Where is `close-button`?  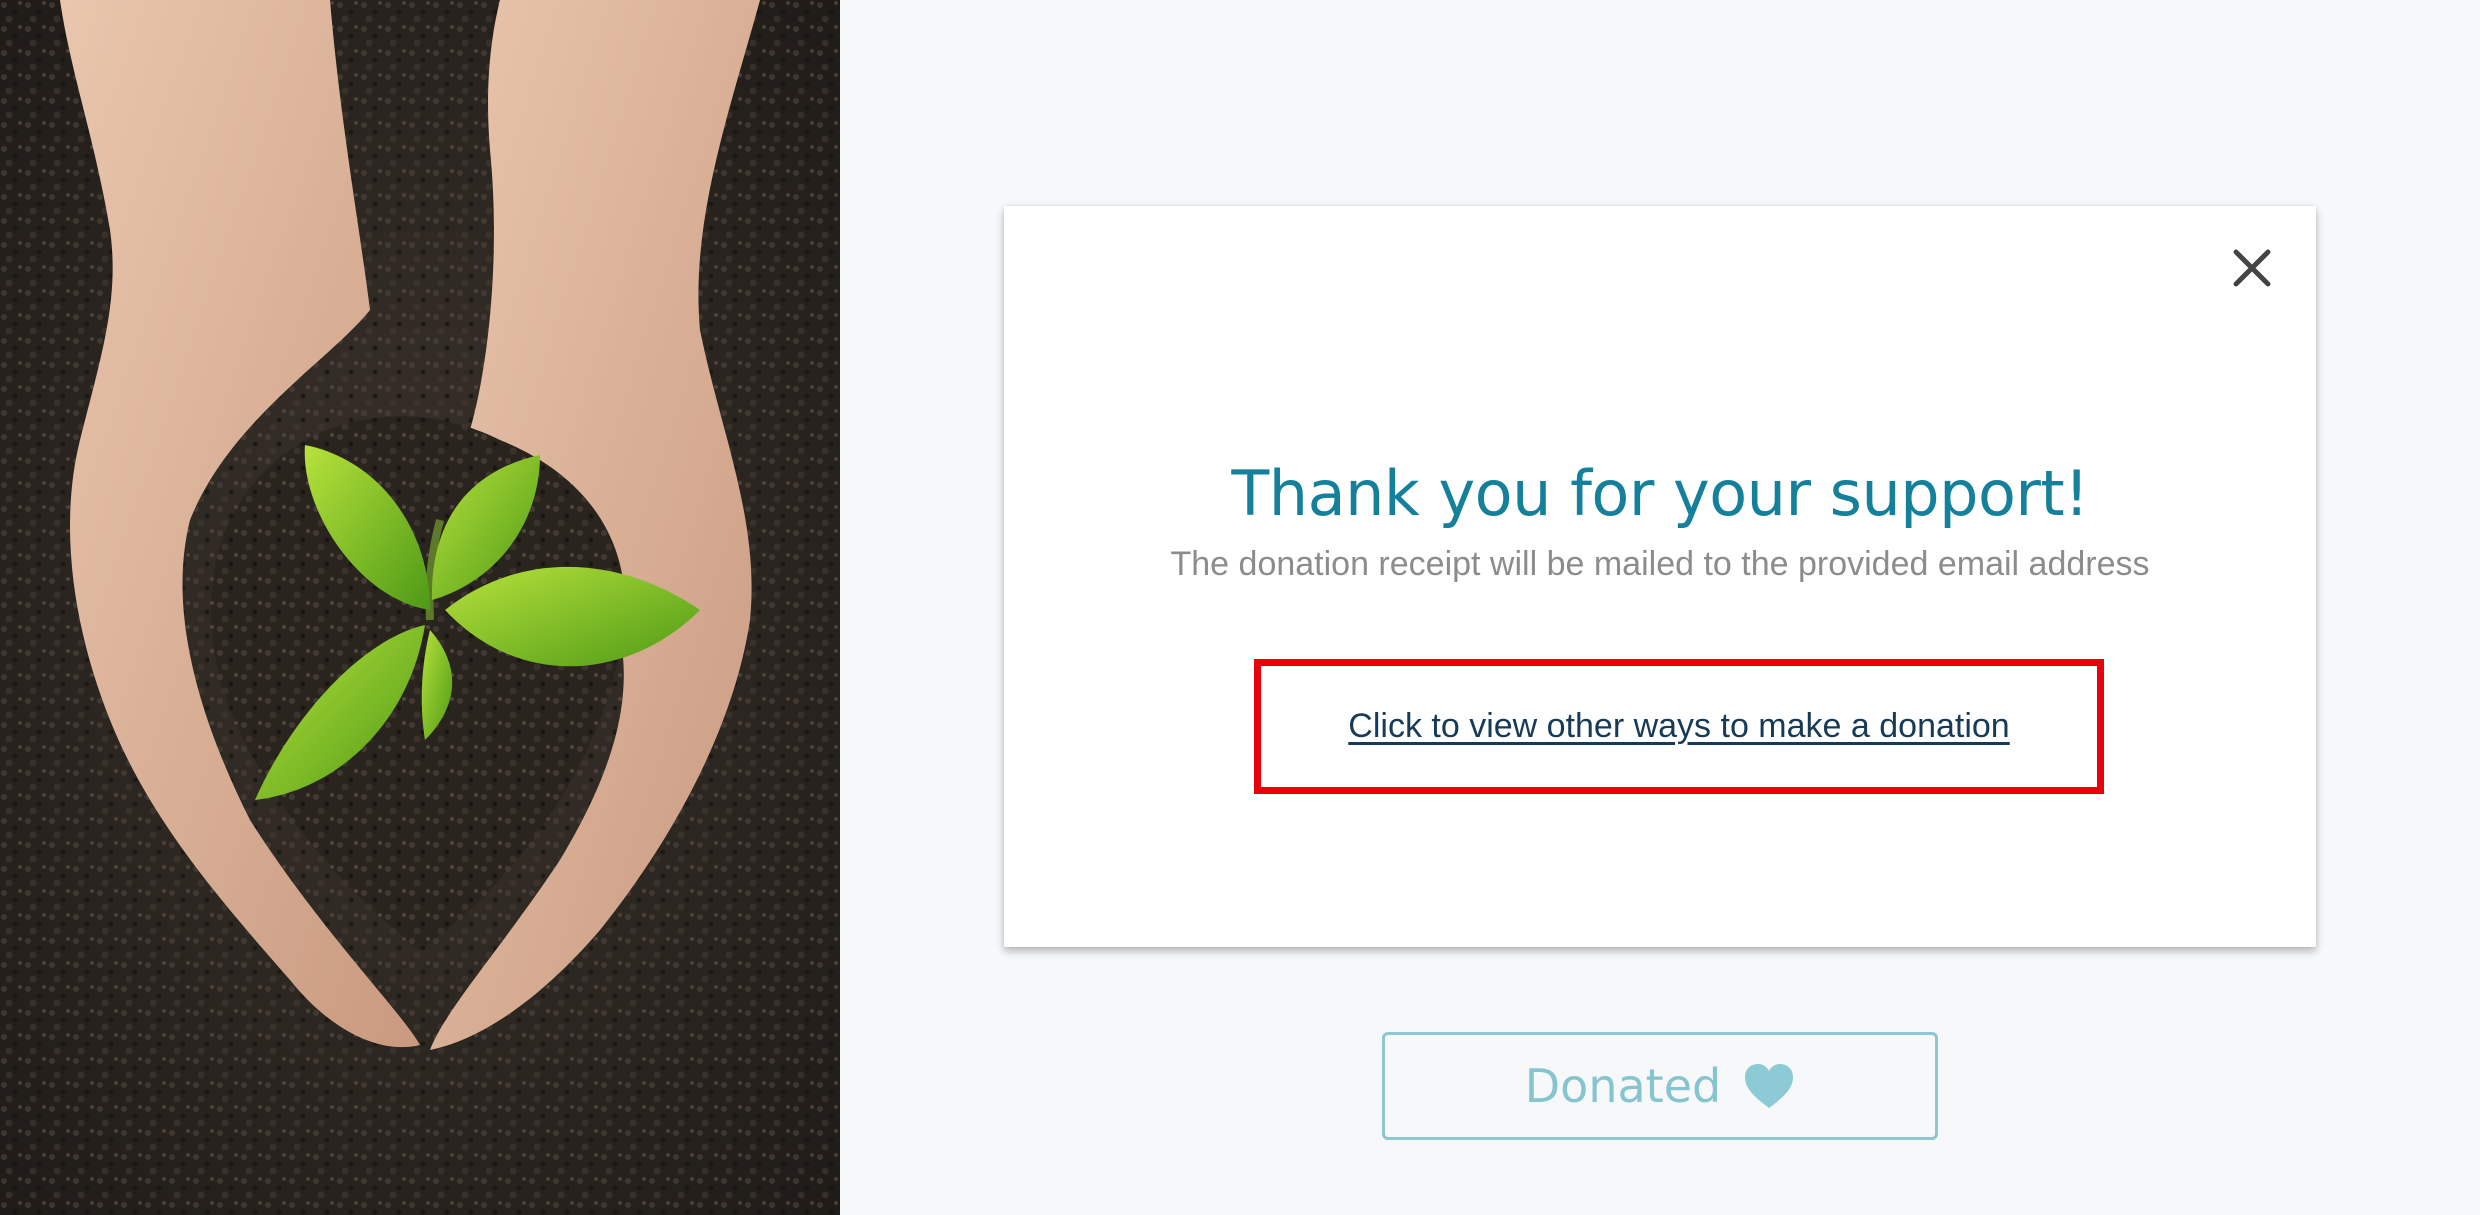 close-button is located at coordinates (2252, 268).